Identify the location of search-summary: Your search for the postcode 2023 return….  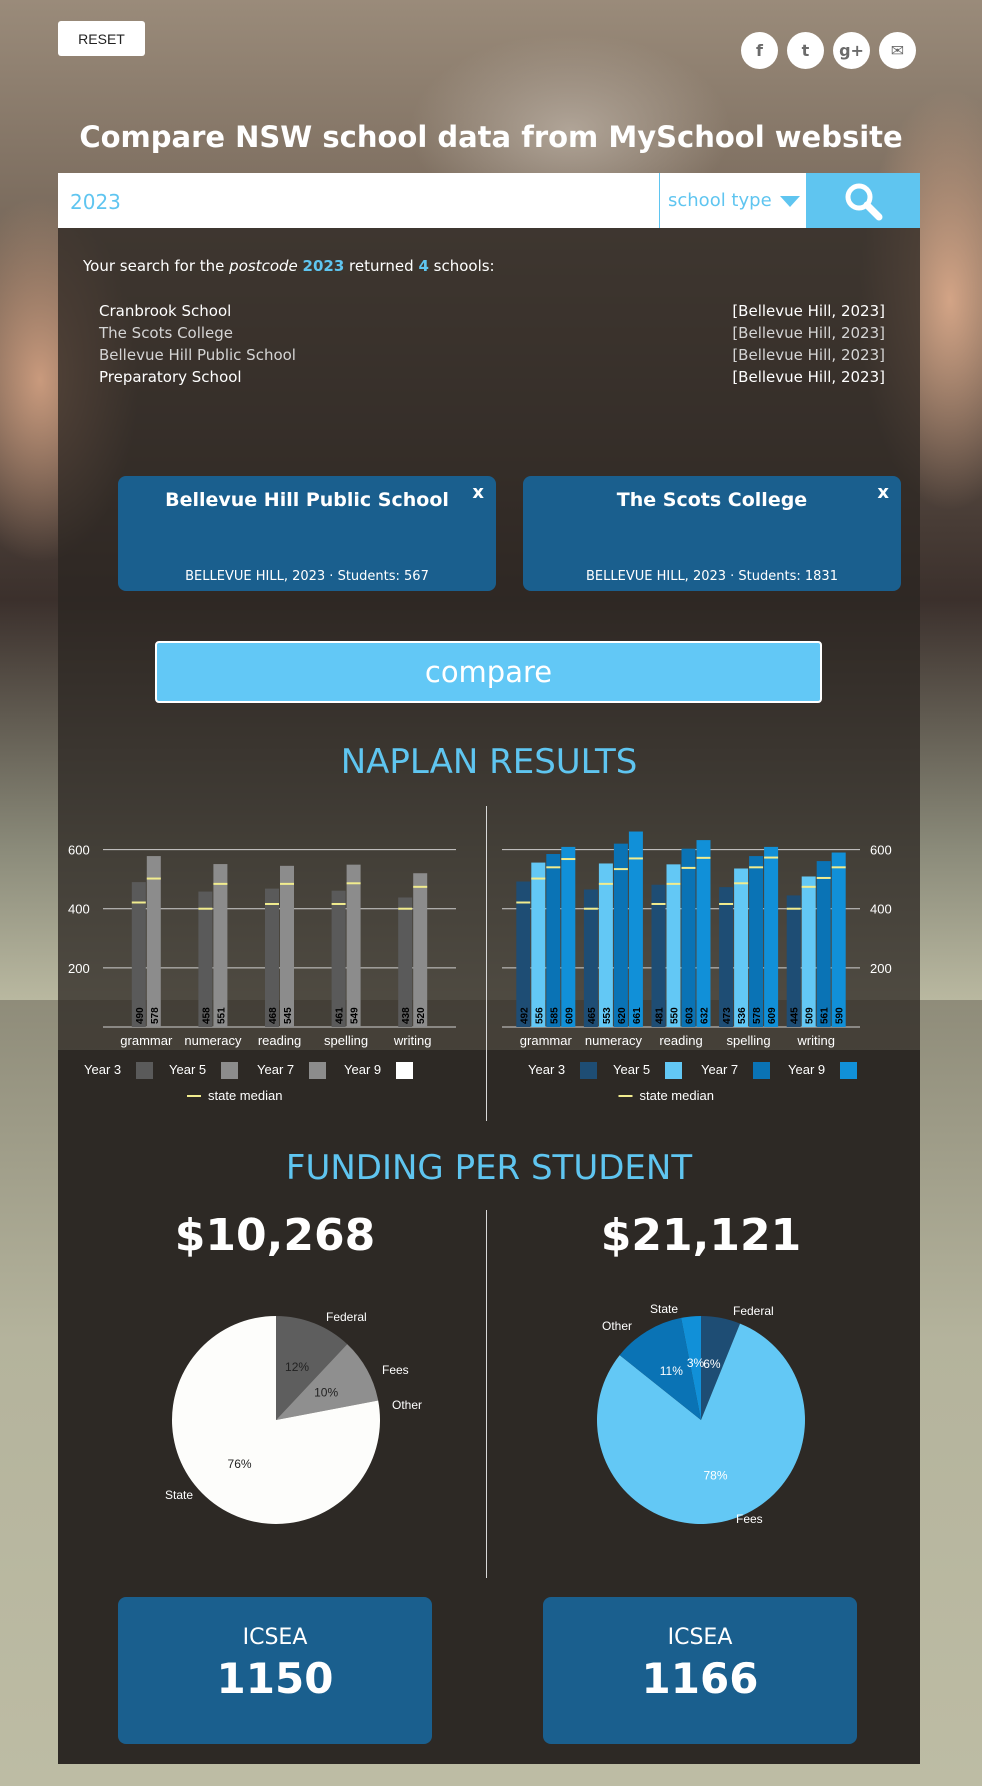
(289, 266).